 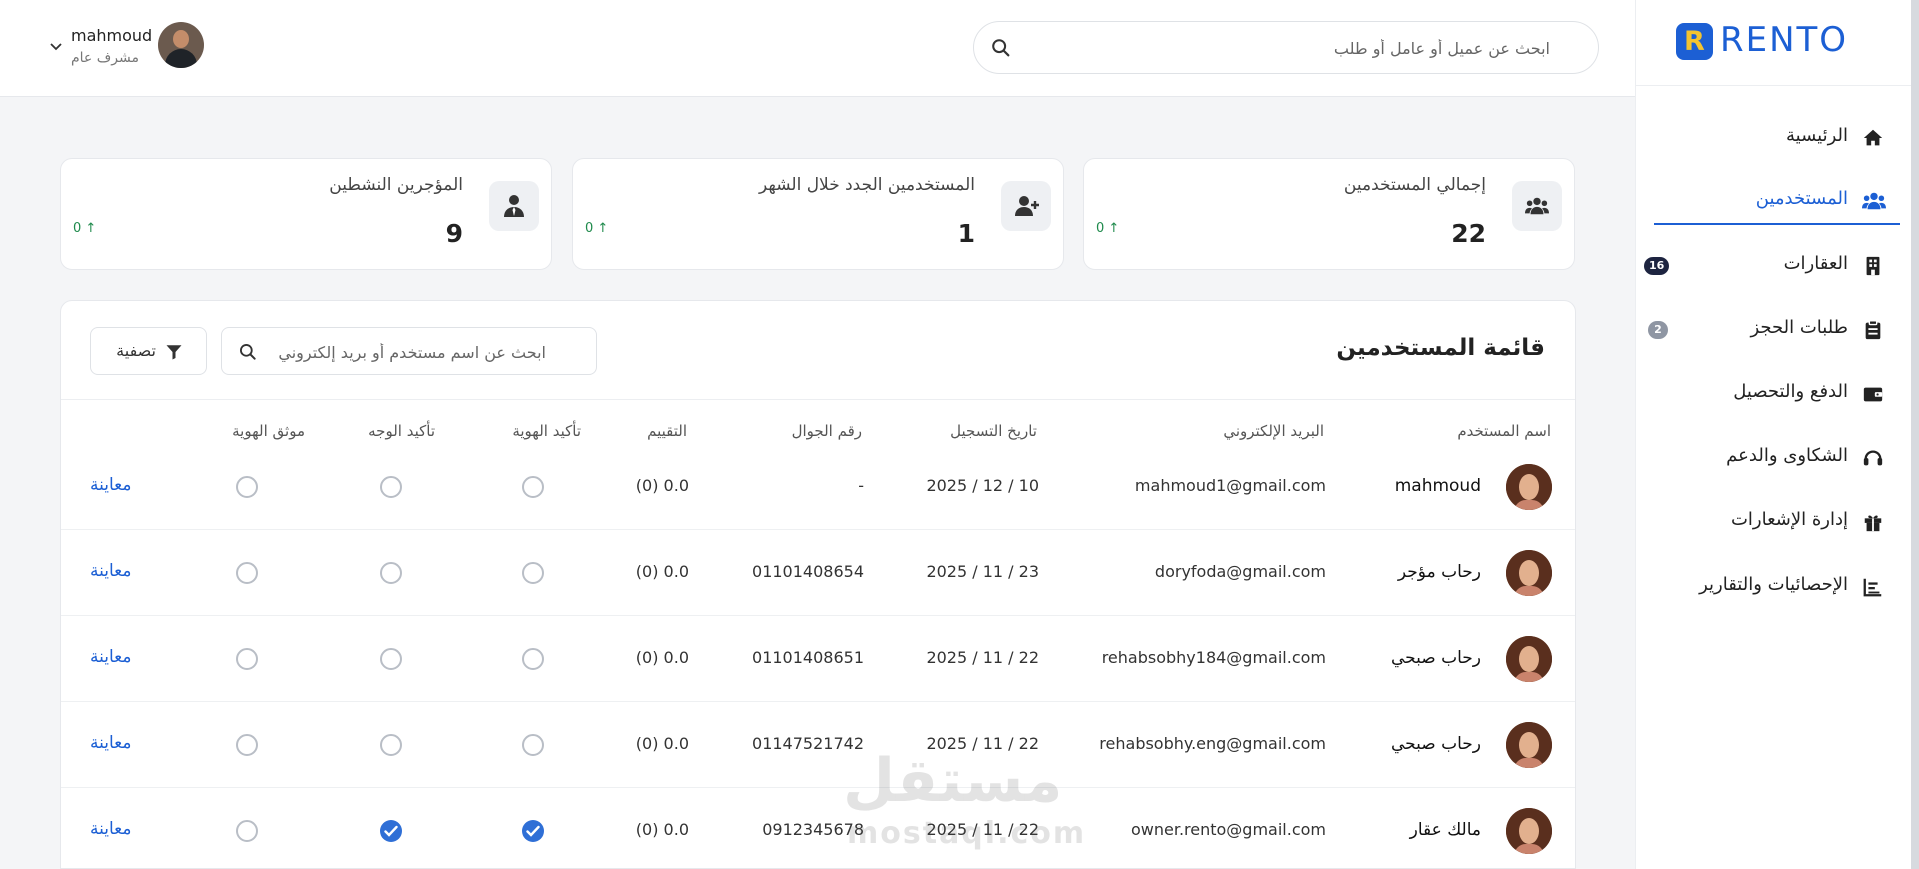 What do you see at coordinates (1815, 263) in the screenshot?
I see `sidebar-item-label: العقارات` at bounding box center [1815, 263].